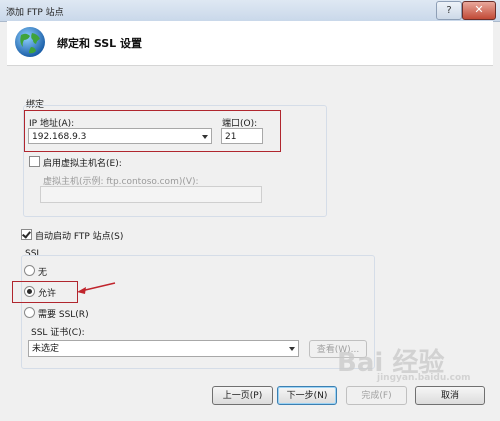  I want to click on watermark-url: jingyan.baidu.com, so click(424, 378).